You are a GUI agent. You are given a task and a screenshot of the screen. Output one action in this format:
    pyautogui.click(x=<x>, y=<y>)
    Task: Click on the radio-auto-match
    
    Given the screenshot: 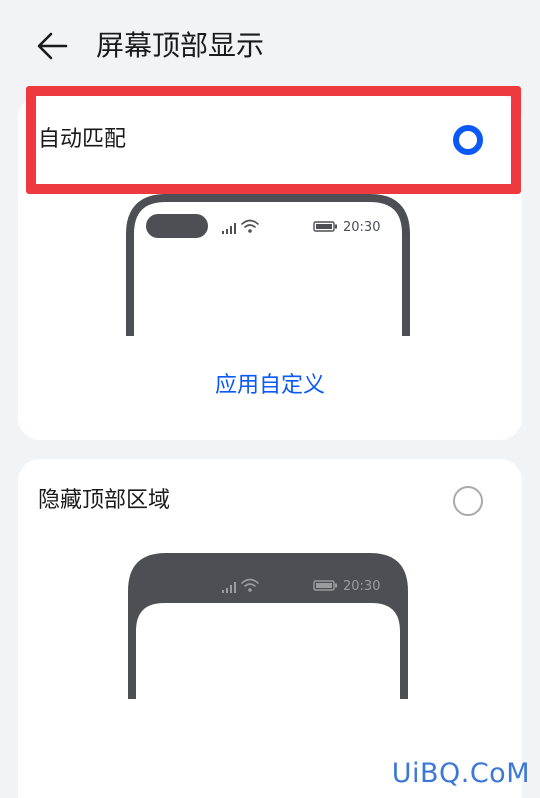 What is the action you would take?
    pyautogui.click(x=468, y=140)
    